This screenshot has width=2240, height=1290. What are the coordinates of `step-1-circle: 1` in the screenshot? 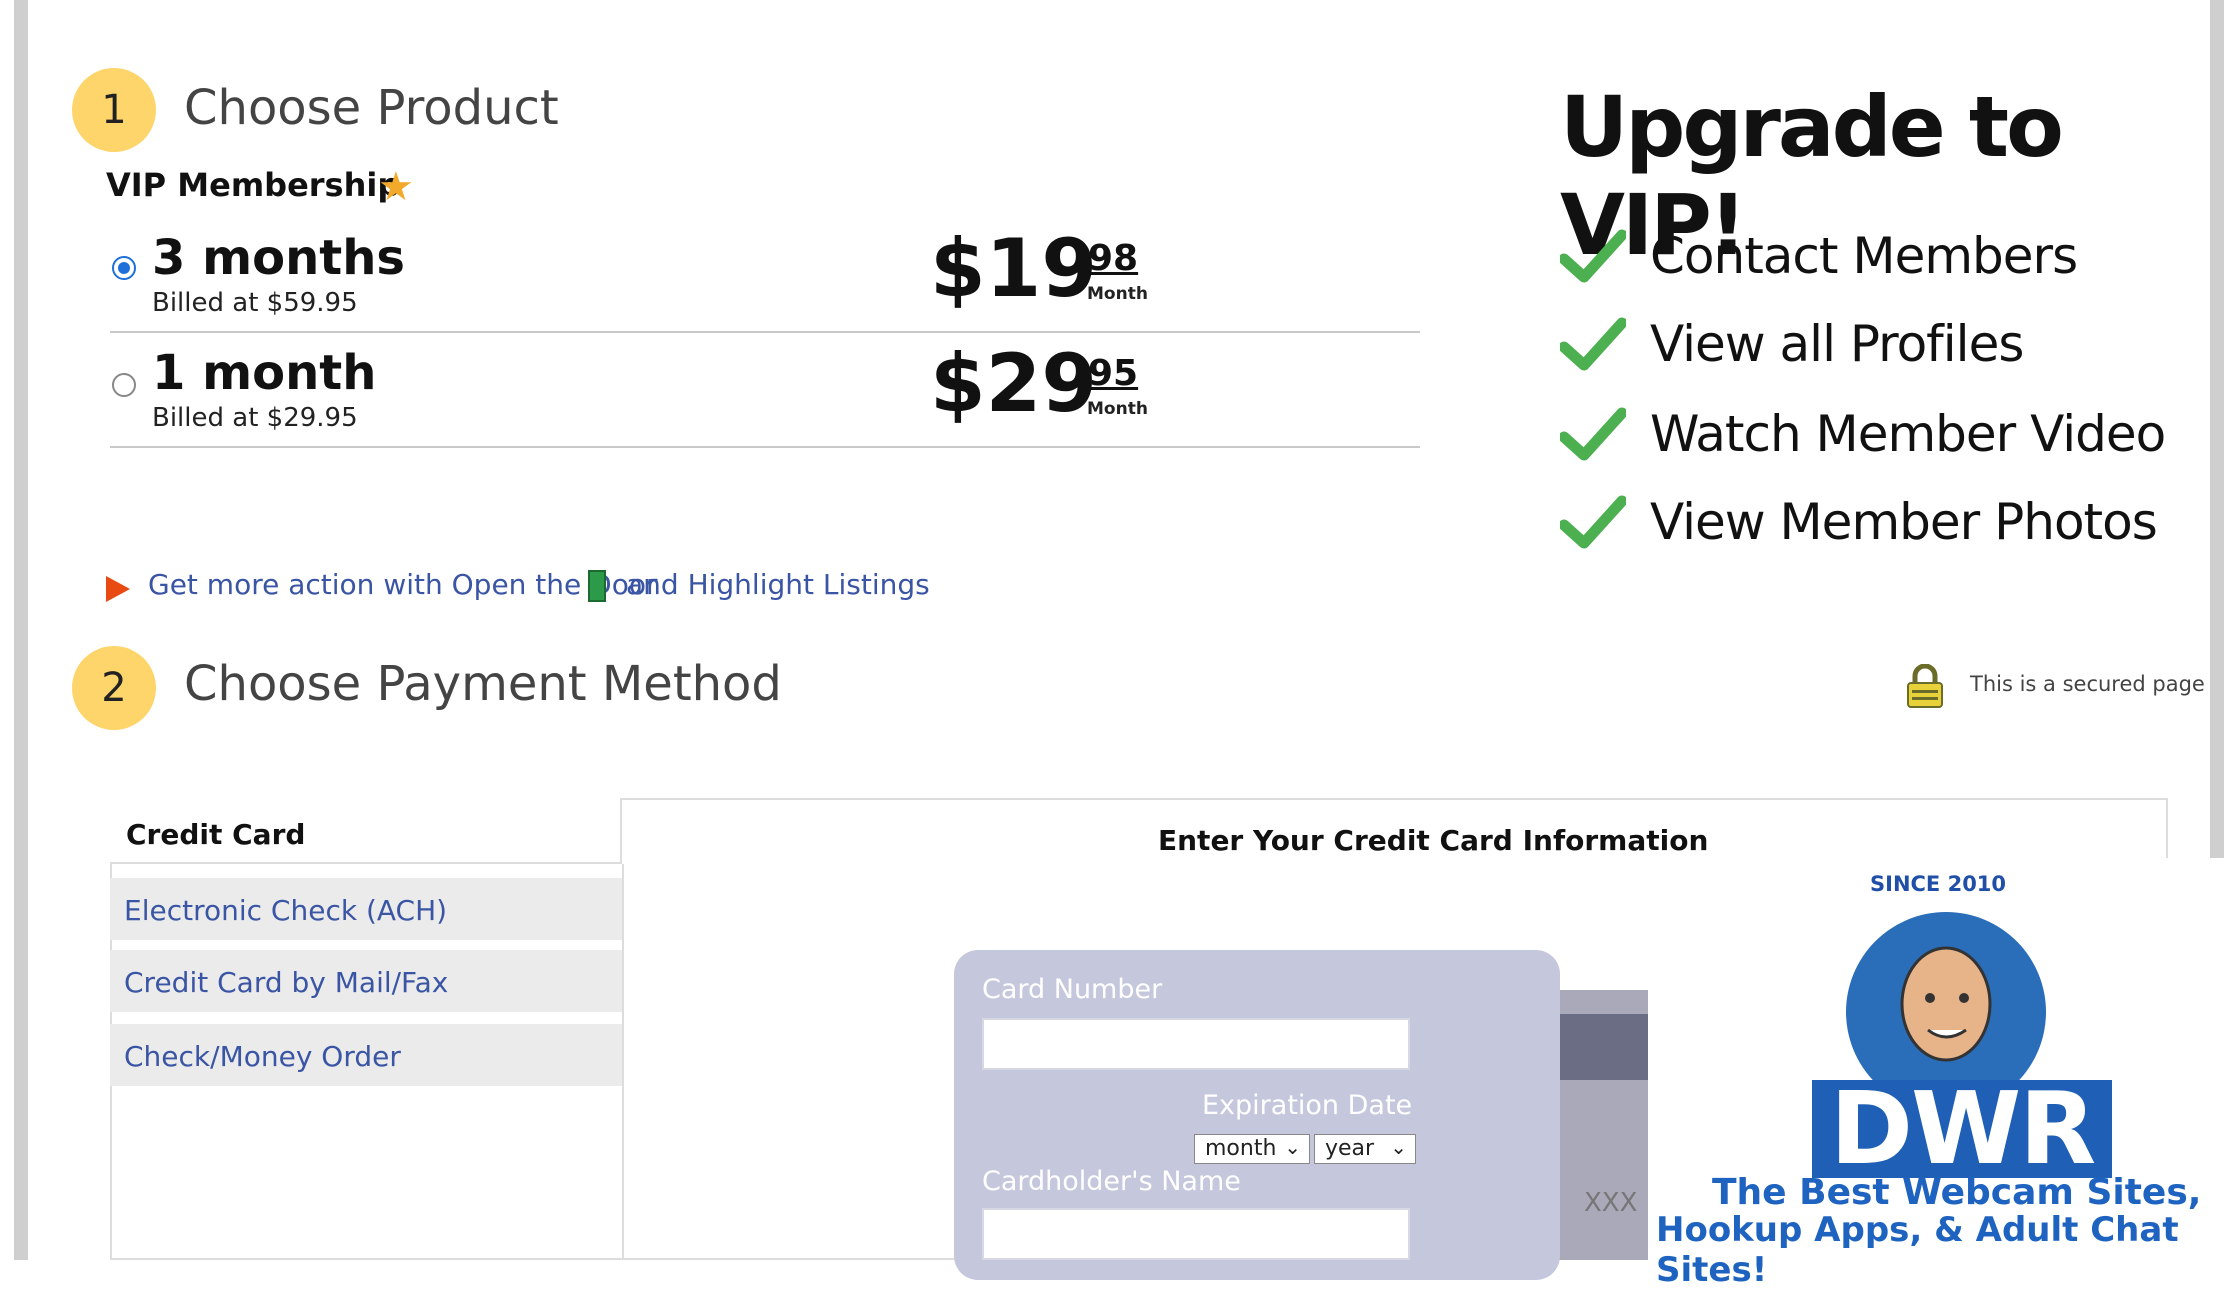 It's located at (114, 110).